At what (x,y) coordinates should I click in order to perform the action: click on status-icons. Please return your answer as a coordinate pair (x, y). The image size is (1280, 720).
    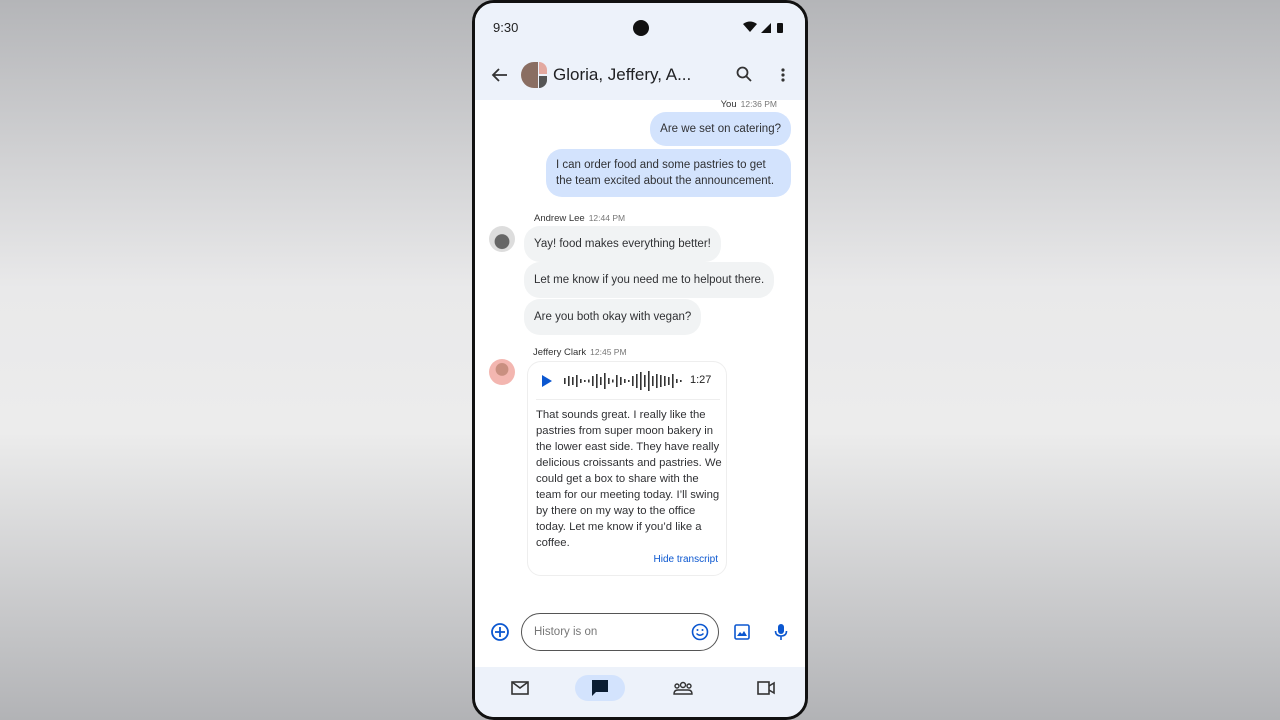
    Looking at the image, I should click on (763, 27).